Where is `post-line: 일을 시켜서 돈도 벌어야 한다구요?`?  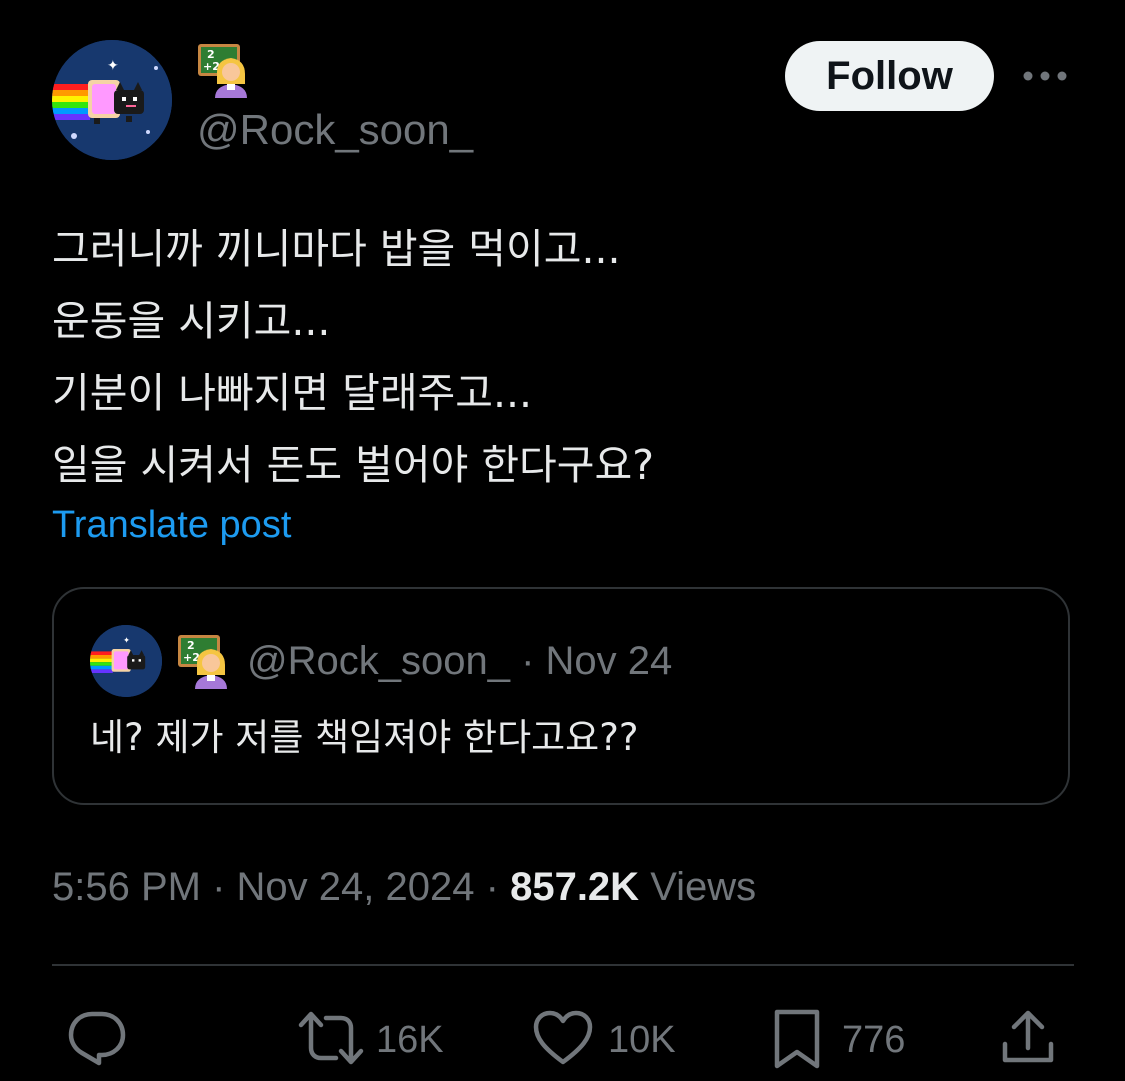 post-line: 일을 시켜서 돈도 벌어야 한다구요? is located at coordinates (353, 465).